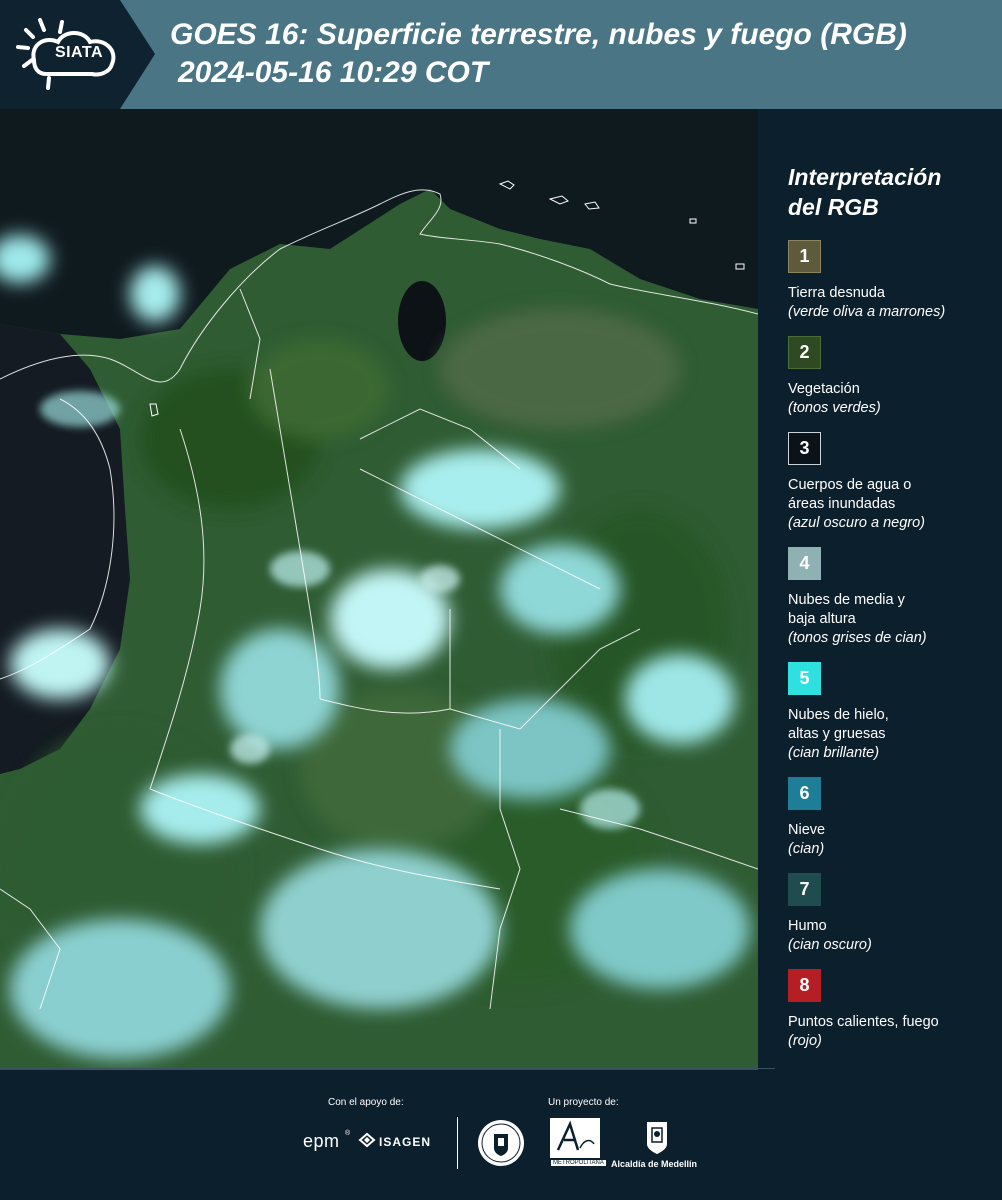 This screenshot has height=1200, width=1002. Describe the element at coordinates (804, 256) in the screenshot. I see `legend-swatch: 1` at that location.